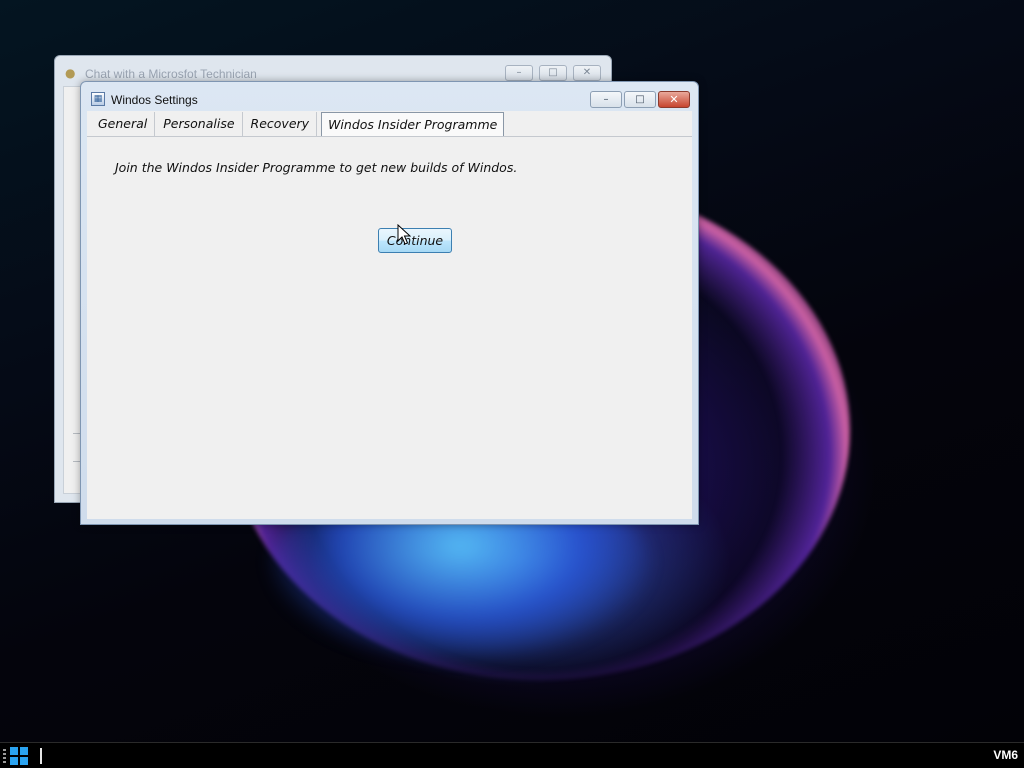 Image resolution: width=1024 pixels, height=768 pixels. Describe the element at coordinates (154, 100) in the screenshot. I see `settings-window-title: Windos Settings` at that location.